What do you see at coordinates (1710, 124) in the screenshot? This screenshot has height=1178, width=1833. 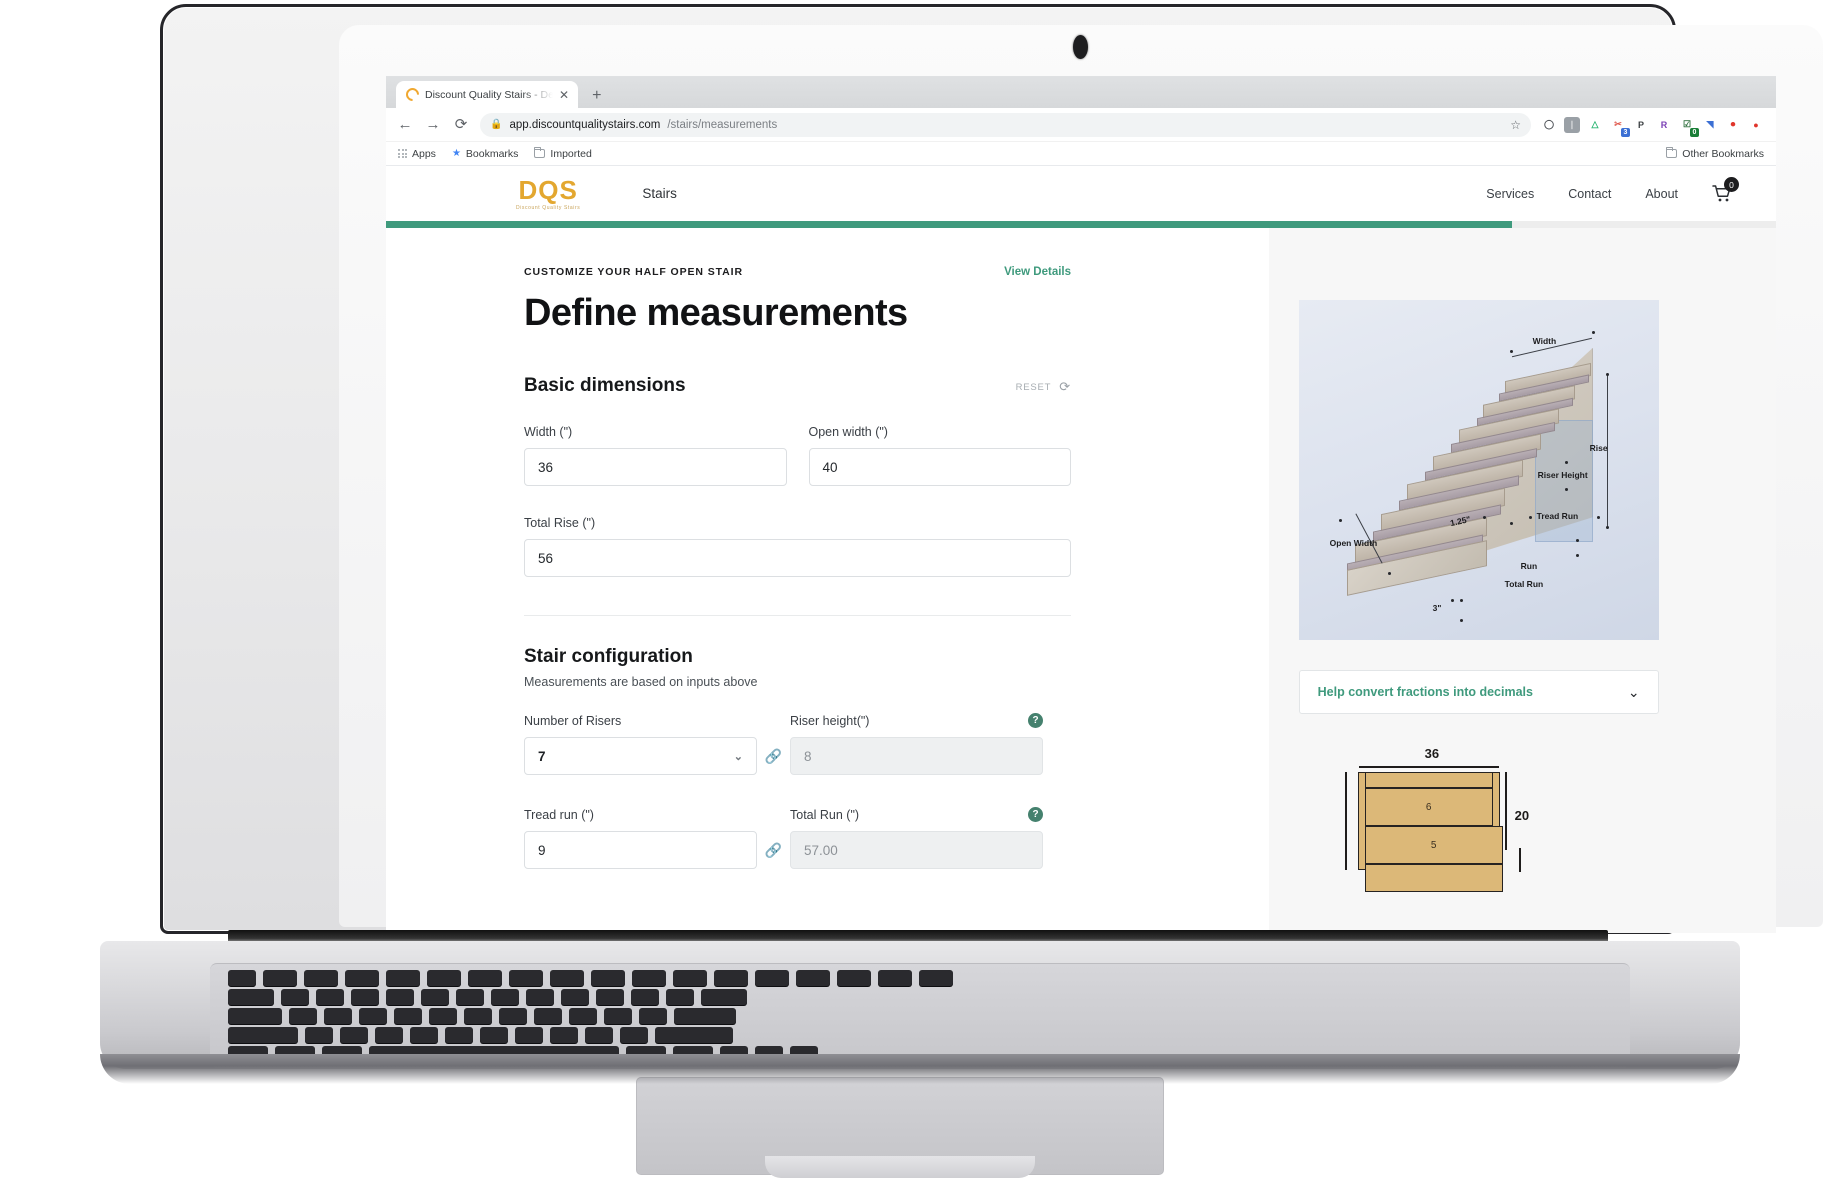 I see `cast-extension: ◥` at bounding box center [1710, 124].